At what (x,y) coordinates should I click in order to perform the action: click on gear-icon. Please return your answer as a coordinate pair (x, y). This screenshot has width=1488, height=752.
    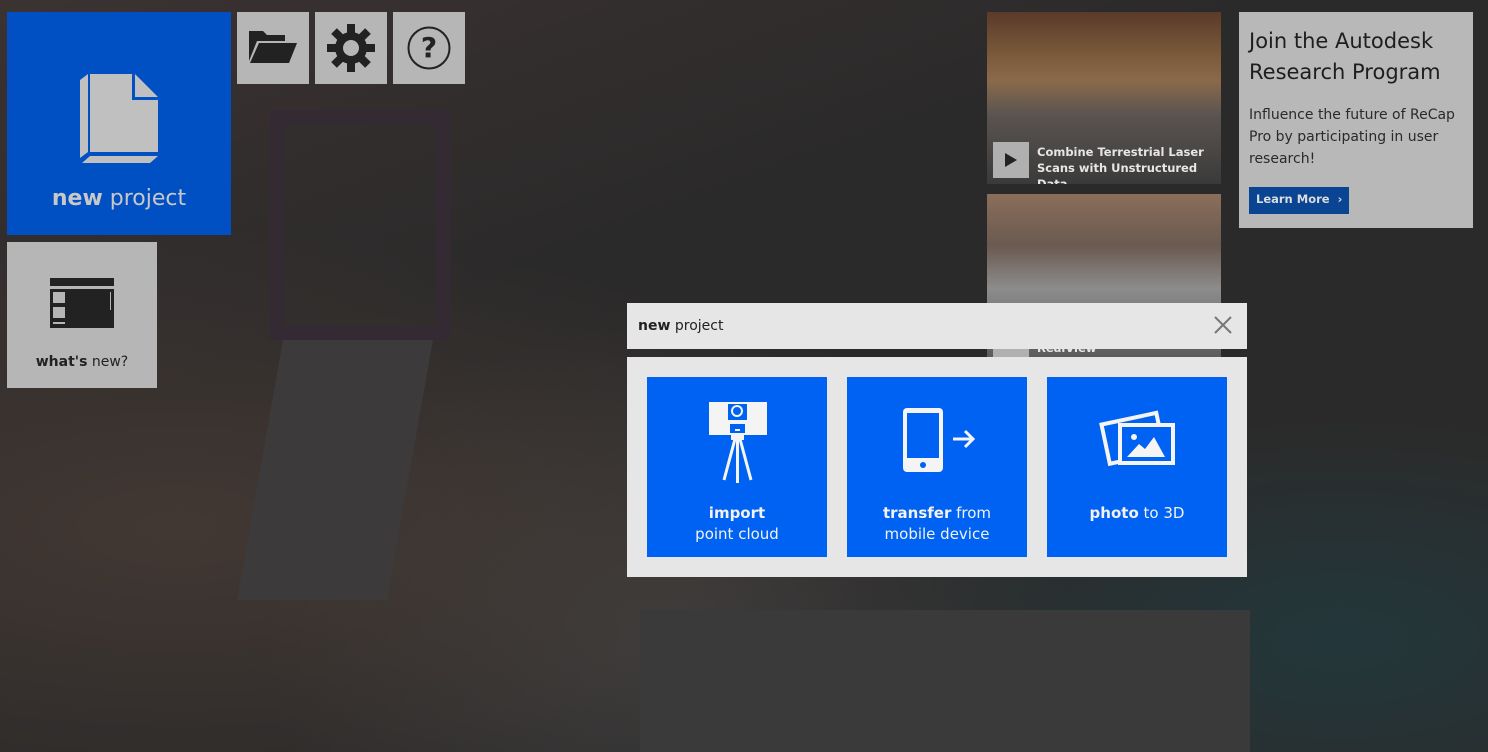
    Looking at the image, I should click on (351, 48).